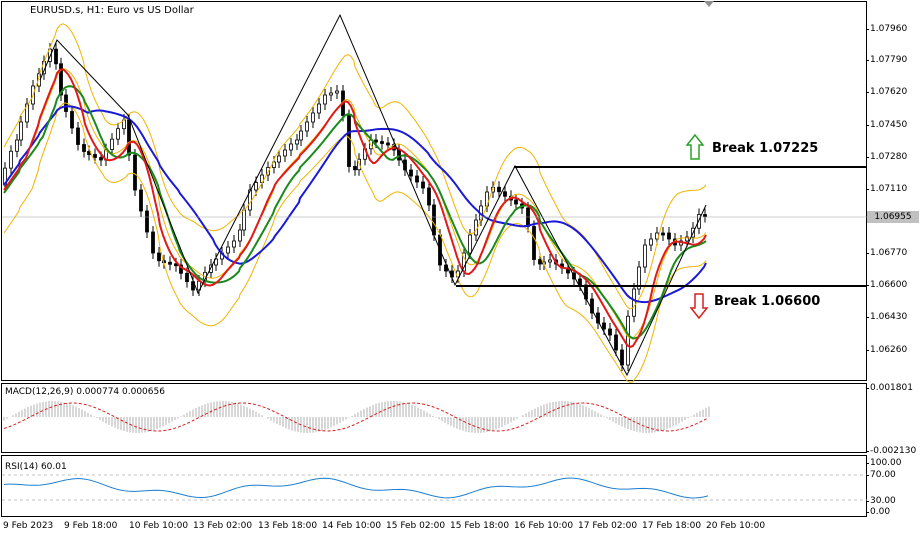 This screenshot has width=921, height=538. Describe the element at coordinates (695, 146) in the screenshot. I see `arrow-up-icon` at that location.